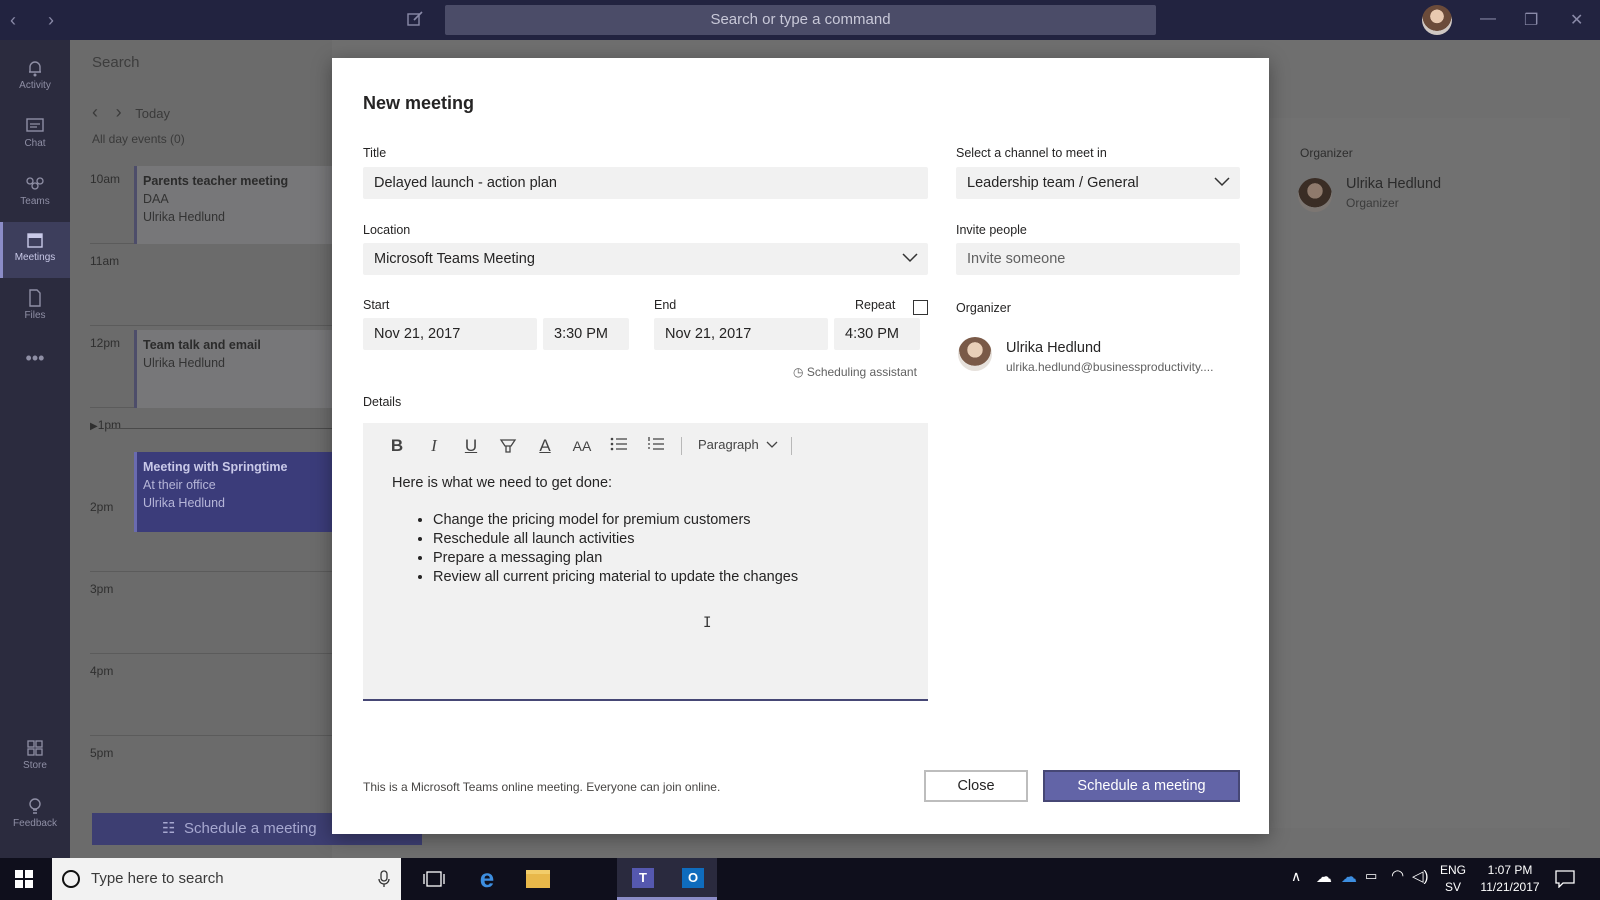 This screenshot has height=900, width=1600. What do you see at coordinates (13, 20) in the screenshot?
I see `back-arrow-icon: ‹` at bounding box center [13, 20].